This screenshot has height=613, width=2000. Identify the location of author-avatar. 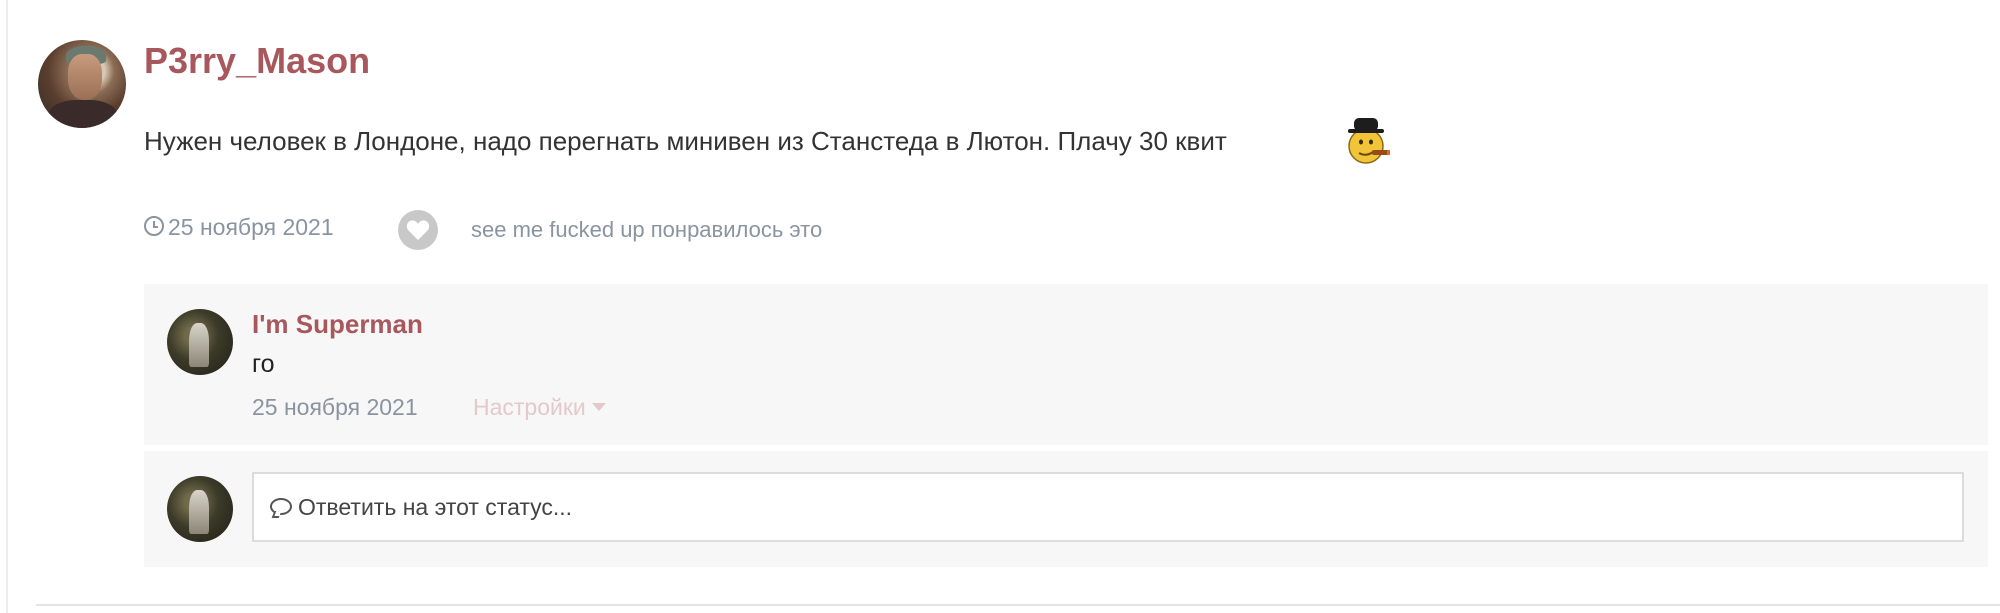
(82, 84).